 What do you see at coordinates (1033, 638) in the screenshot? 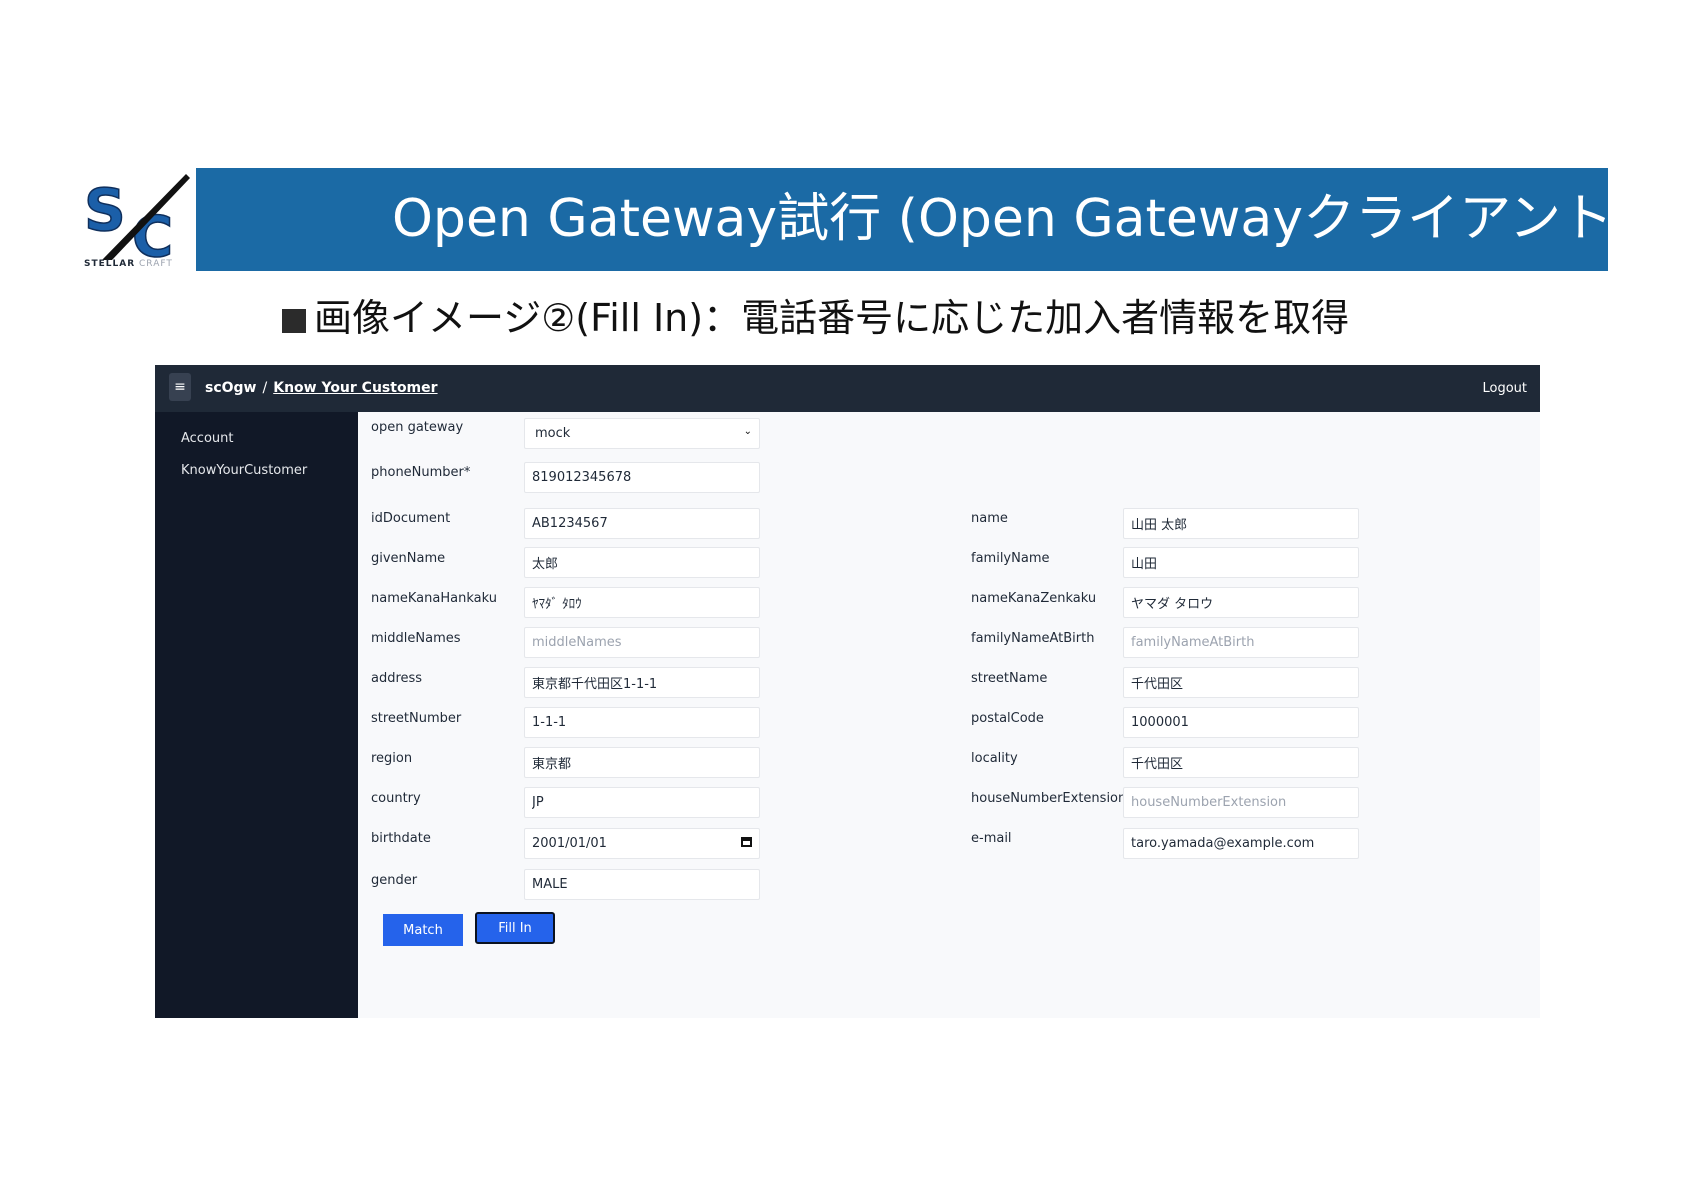
I see `family-name-at-birth-label: familyNameAtBirth` at bounding box center [1033, 638].